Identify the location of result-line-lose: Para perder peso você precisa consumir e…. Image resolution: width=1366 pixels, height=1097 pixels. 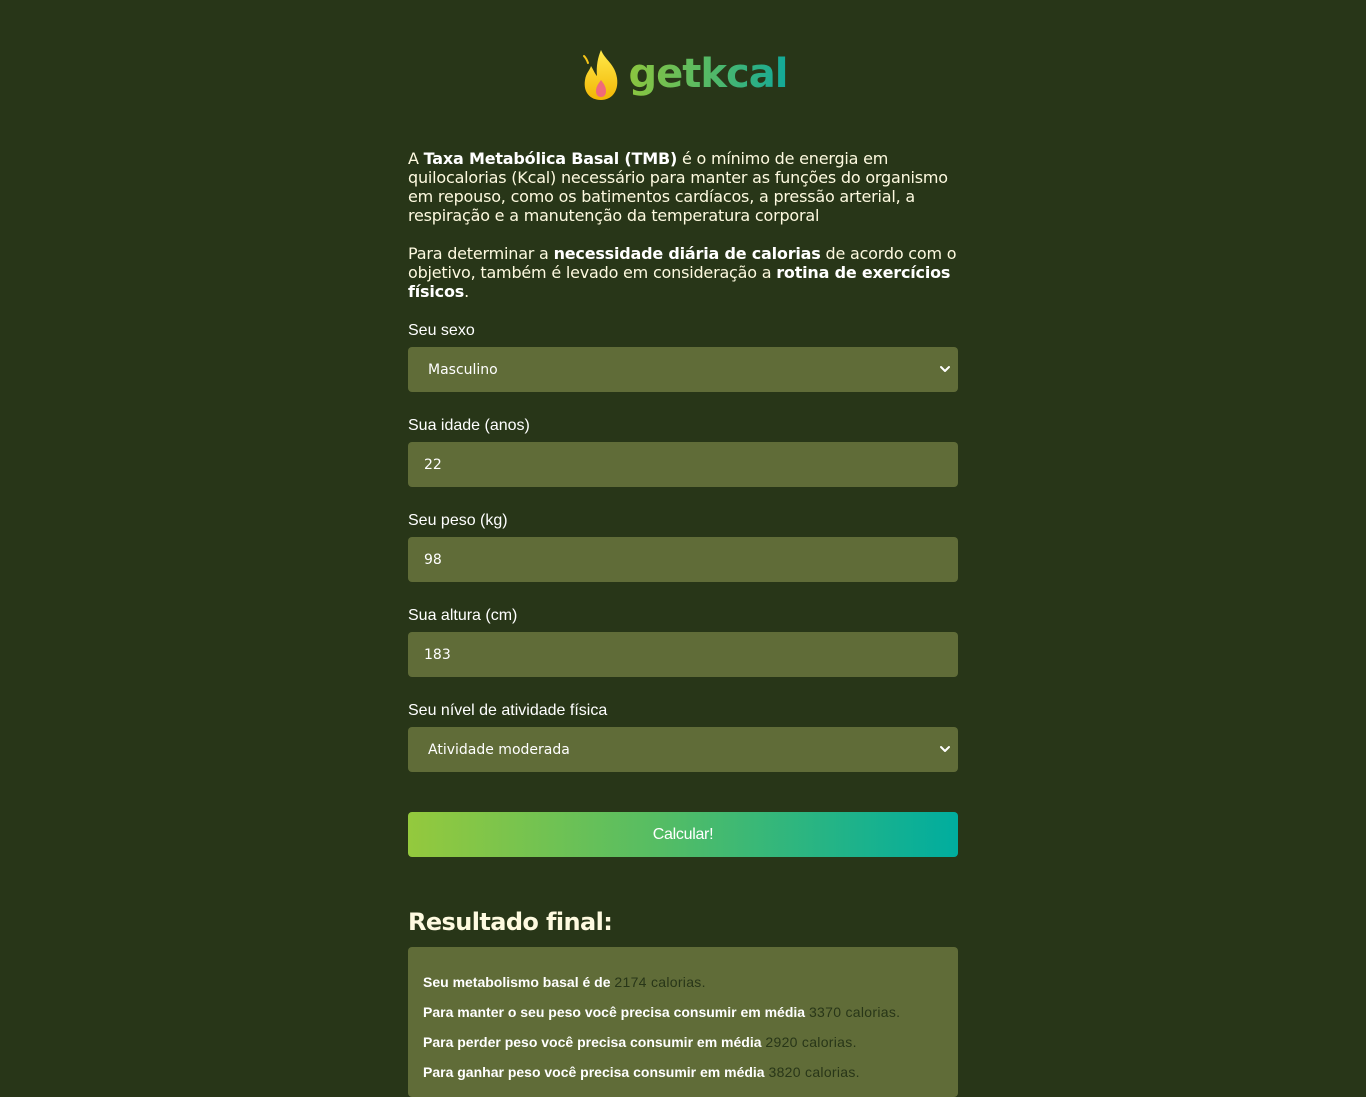
(683, 1042).